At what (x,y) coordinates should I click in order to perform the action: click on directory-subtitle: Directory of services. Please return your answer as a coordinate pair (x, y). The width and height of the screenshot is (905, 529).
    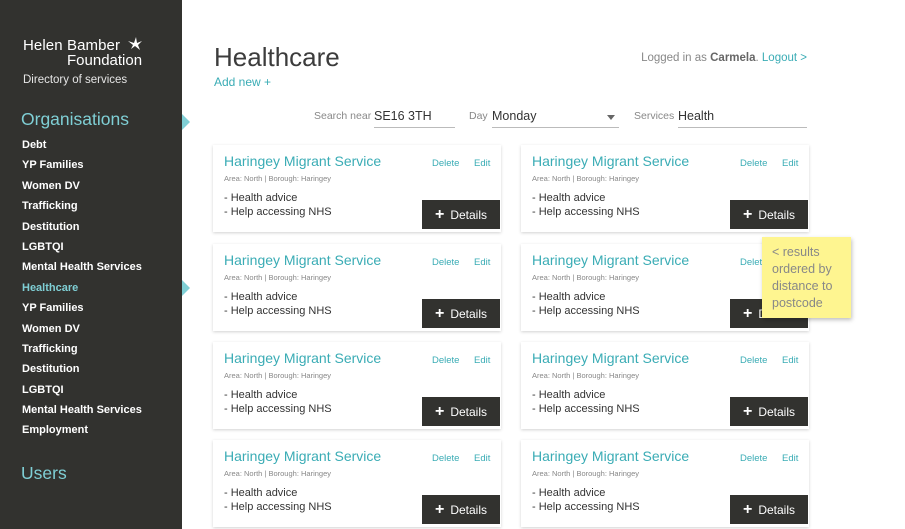
    Looking at the image, I should click on (75, 80).